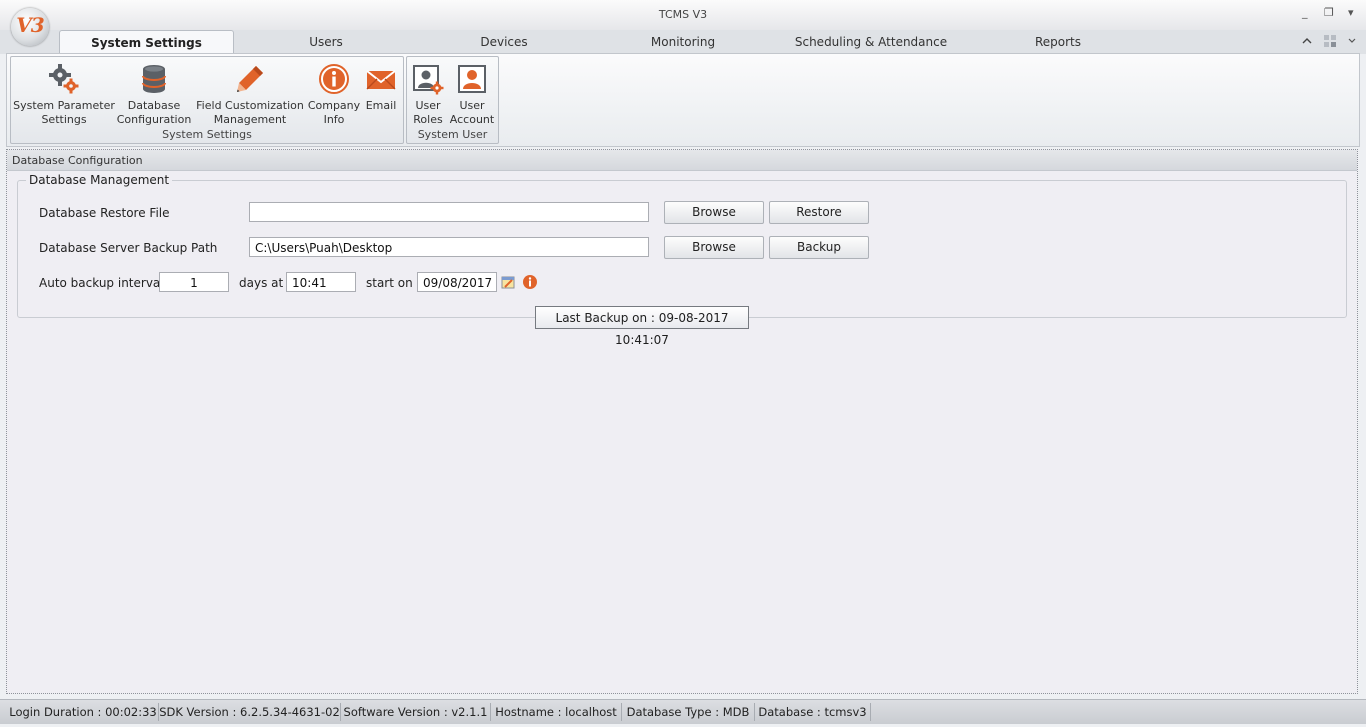 This screenshot has width=1366, height=727. I want to click on ribbon-group-system-user: User Roles User Account System User, so click(452, 100).